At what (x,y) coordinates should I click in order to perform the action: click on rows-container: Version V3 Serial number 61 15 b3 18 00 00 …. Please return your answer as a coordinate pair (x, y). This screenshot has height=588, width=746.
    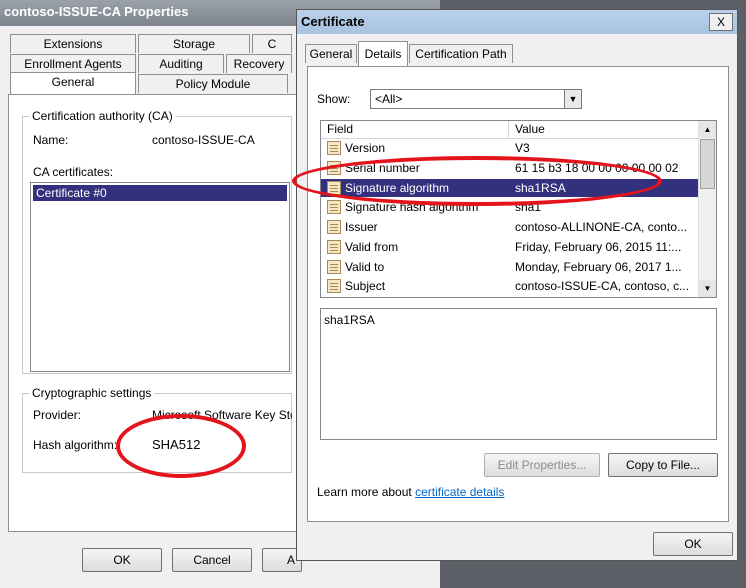
    Looking at the image, I should click on (510, 218).